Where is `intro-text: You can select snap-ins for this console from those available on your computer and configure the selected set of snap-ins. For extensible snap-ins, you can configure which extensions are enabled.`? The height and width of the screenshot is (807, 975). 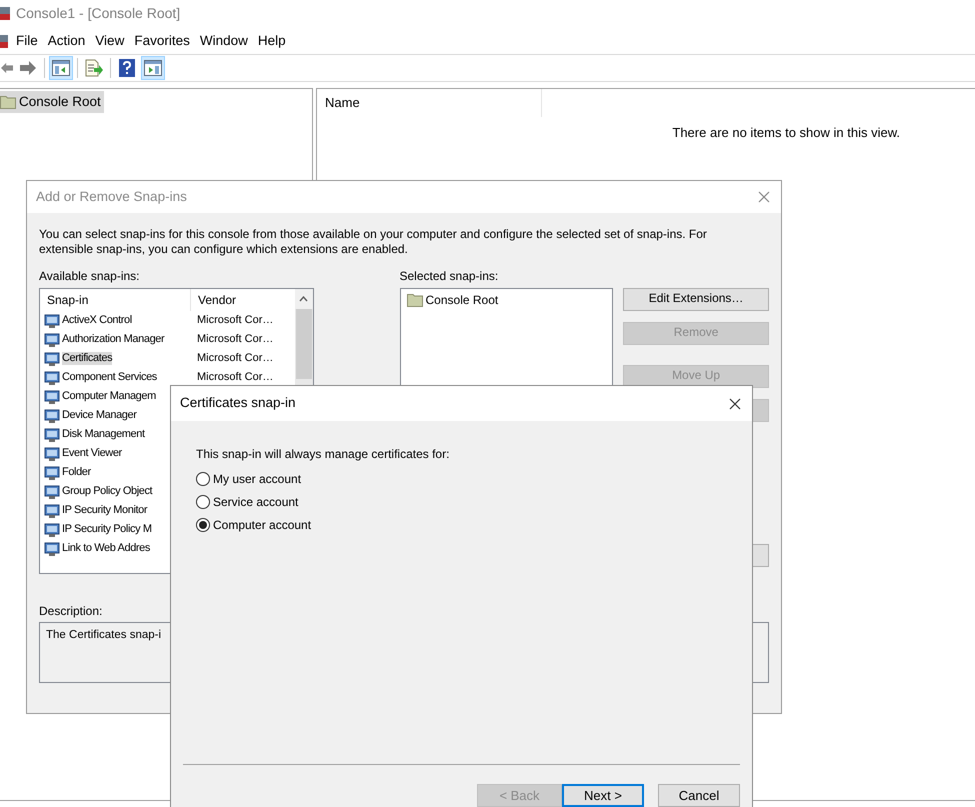
intro-text: You can select snap-ins for this console from those available on your computer and configure the selected set of snap-ins. For extensible snap-ins, you can configure which extensions are enabled. is located at coordinates (373, 242).